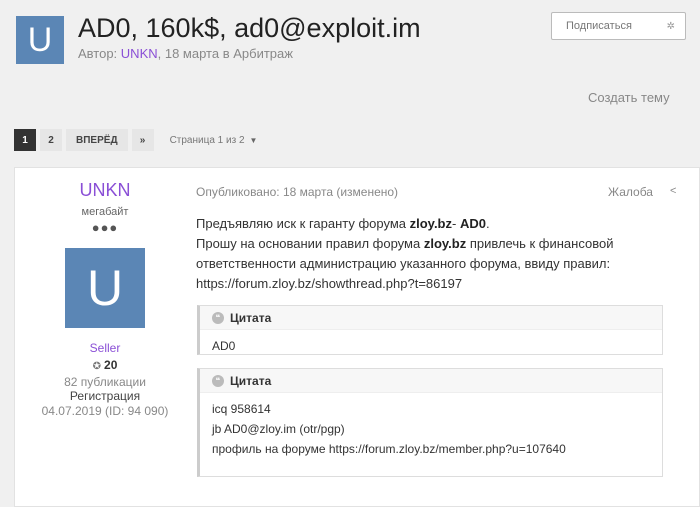  I want to click on meta-suffix: , 18 марта в Арбитраж, so click(225, 53).